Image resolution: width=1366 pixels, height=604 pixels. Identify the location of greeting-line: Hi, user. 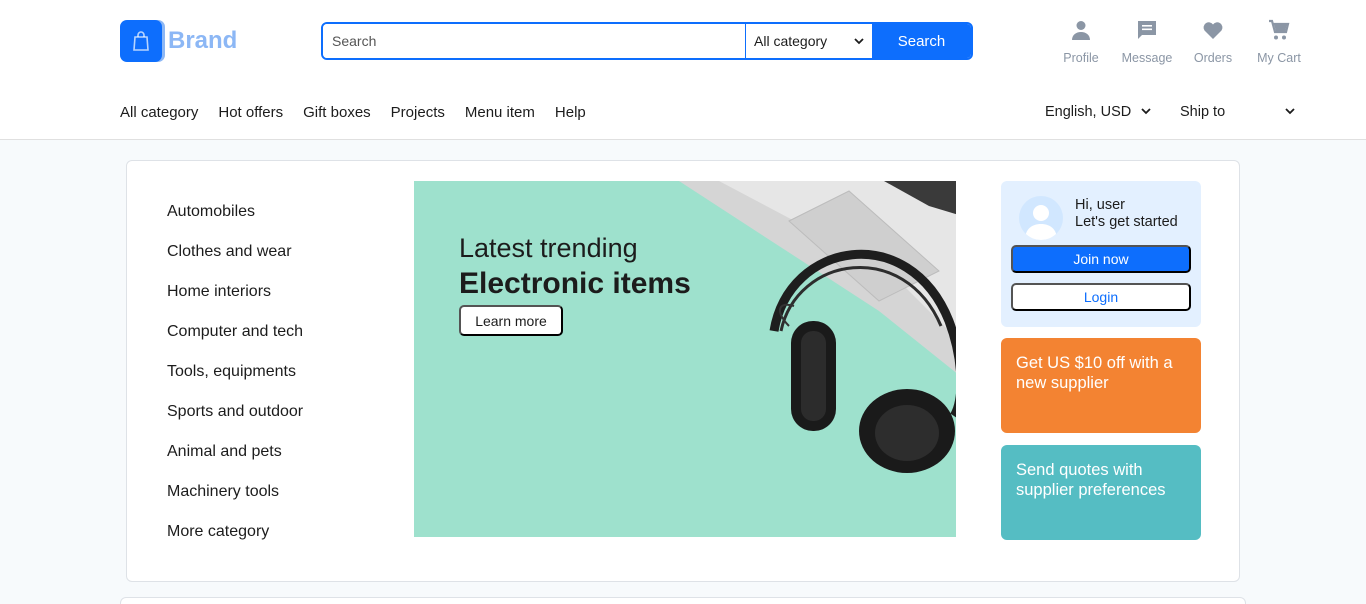
(1100, 205).